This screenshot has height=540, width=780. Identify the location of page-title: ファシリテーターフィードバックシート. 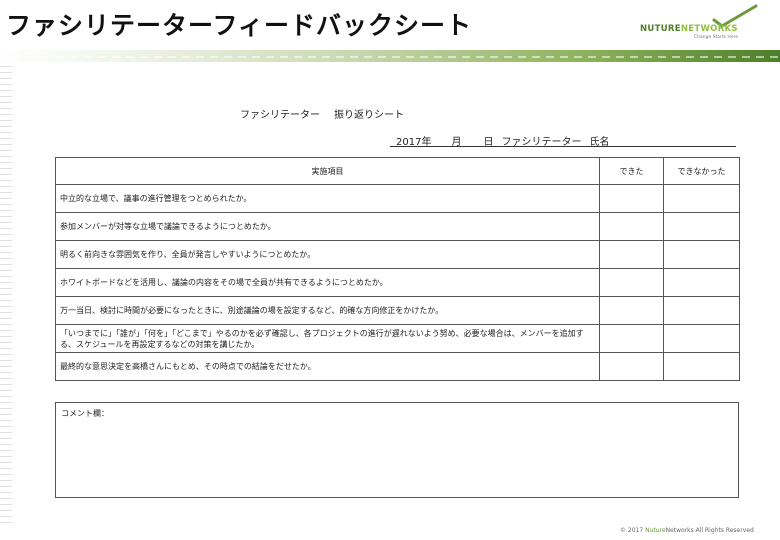
(239, 25).